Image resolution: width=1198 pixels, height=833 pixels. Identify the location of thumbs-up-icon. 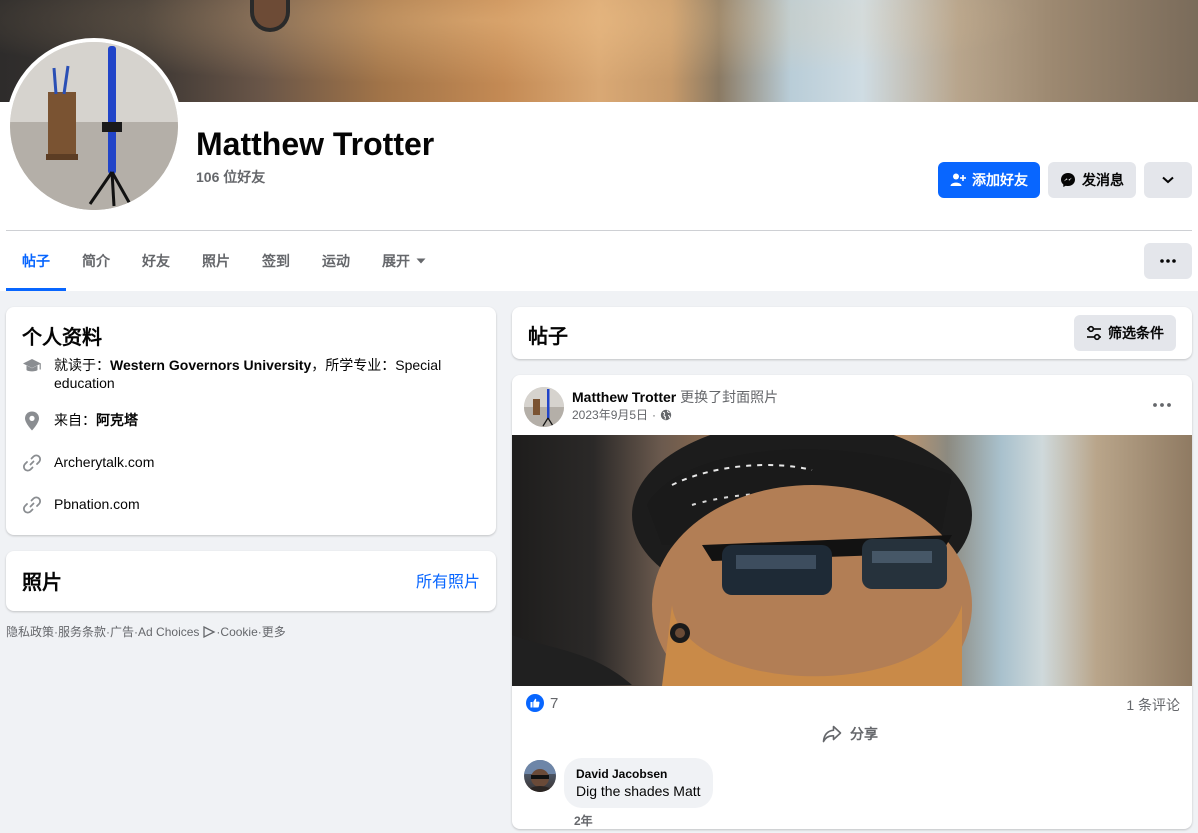
(535, 703).